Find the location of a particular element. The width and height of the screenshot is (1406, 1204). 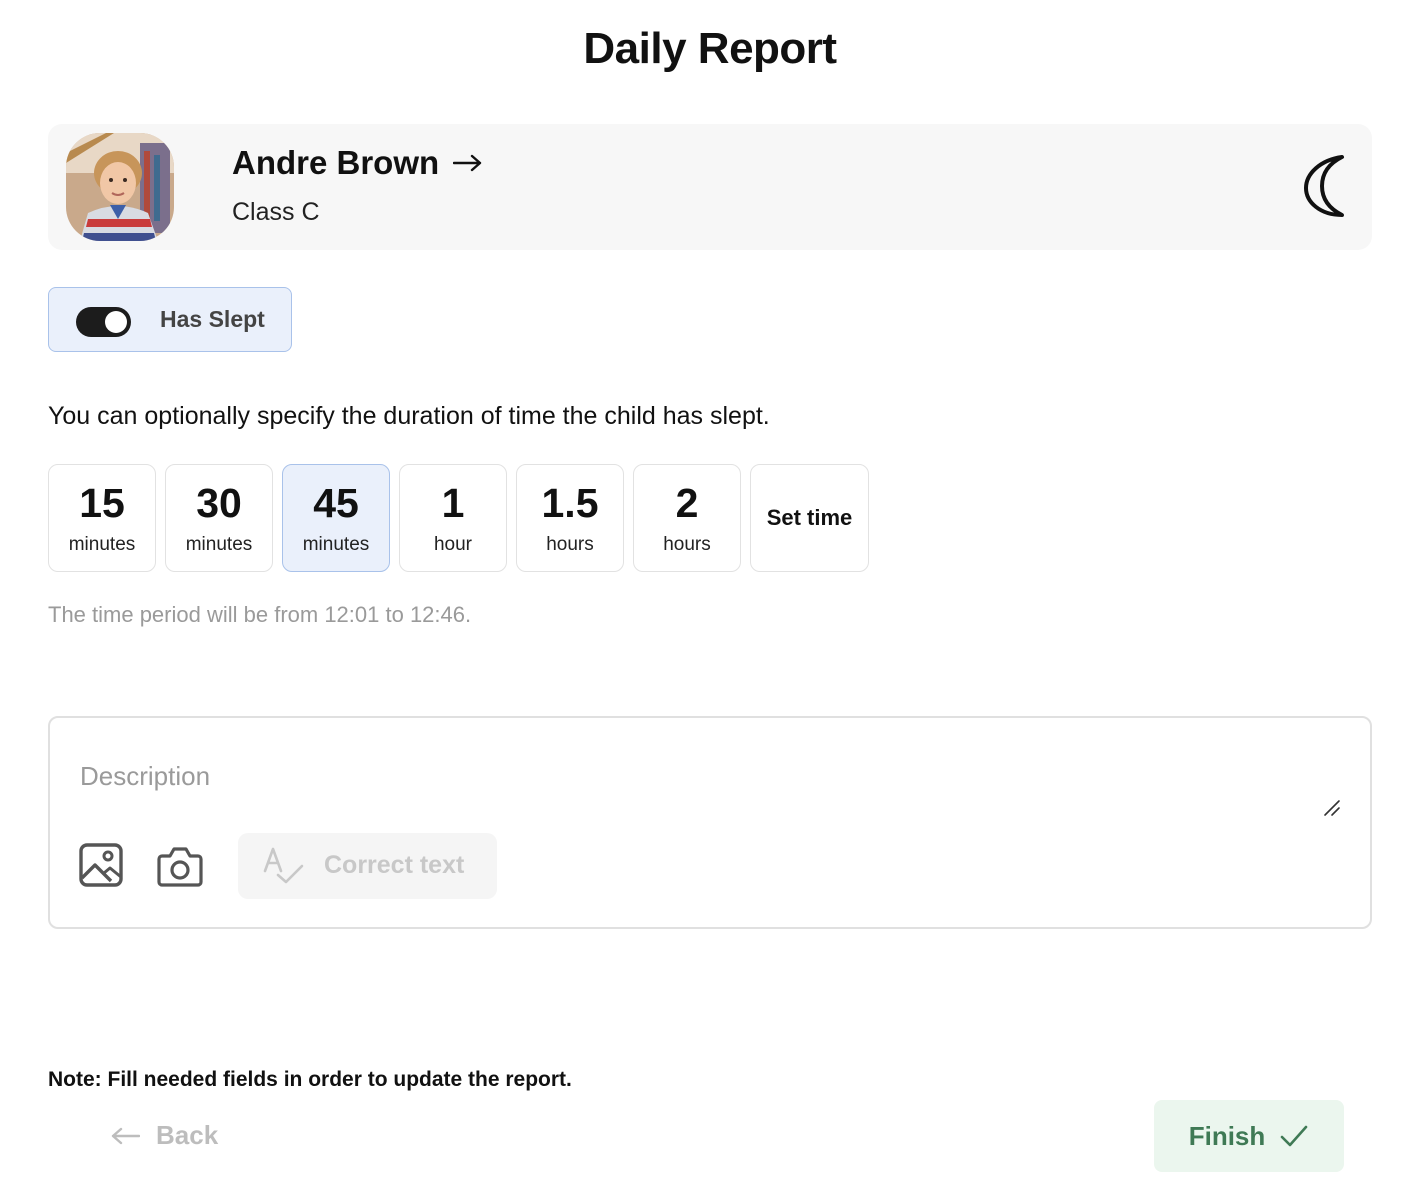

child-name-link: Andre Brown is located at coordinates (357, 163).